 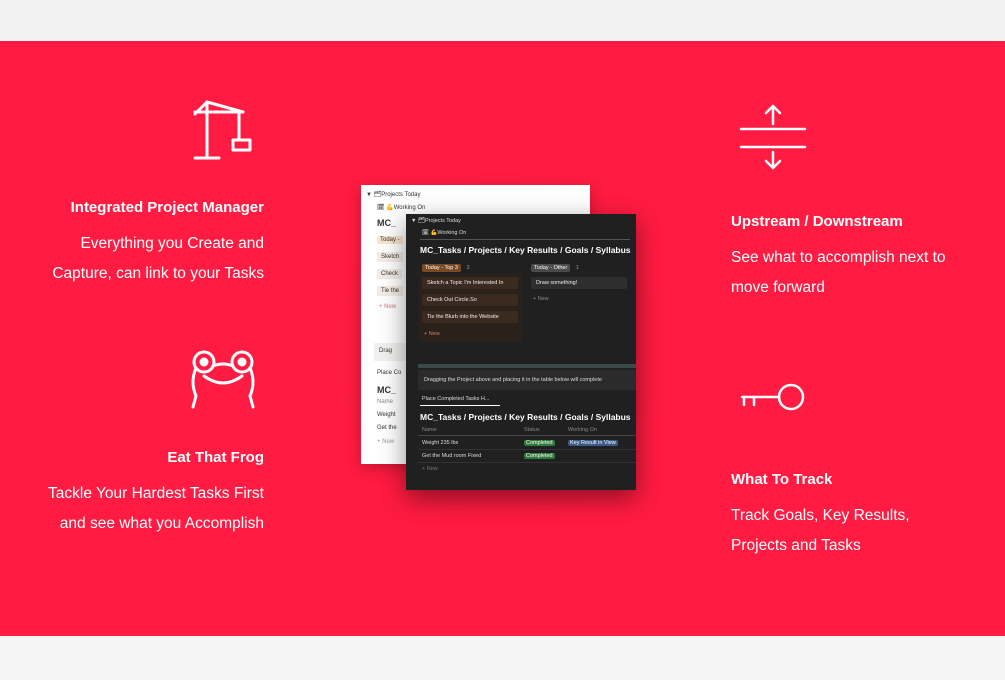 I want to click on frog-icon, so click(x=224, y=378).